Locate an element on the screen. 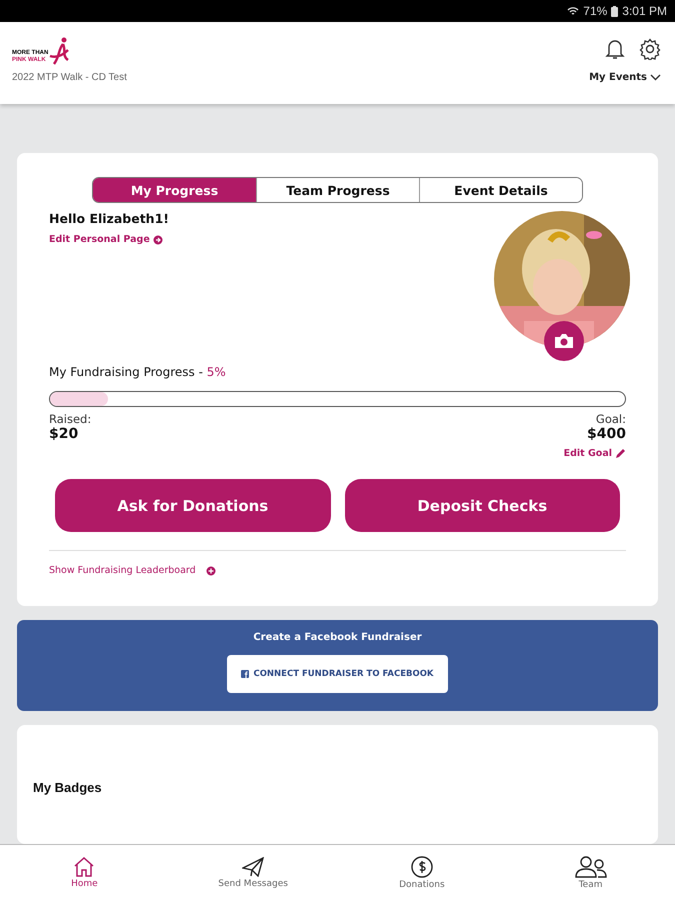  paper-plane-icon is located at coordinates (253, 866).